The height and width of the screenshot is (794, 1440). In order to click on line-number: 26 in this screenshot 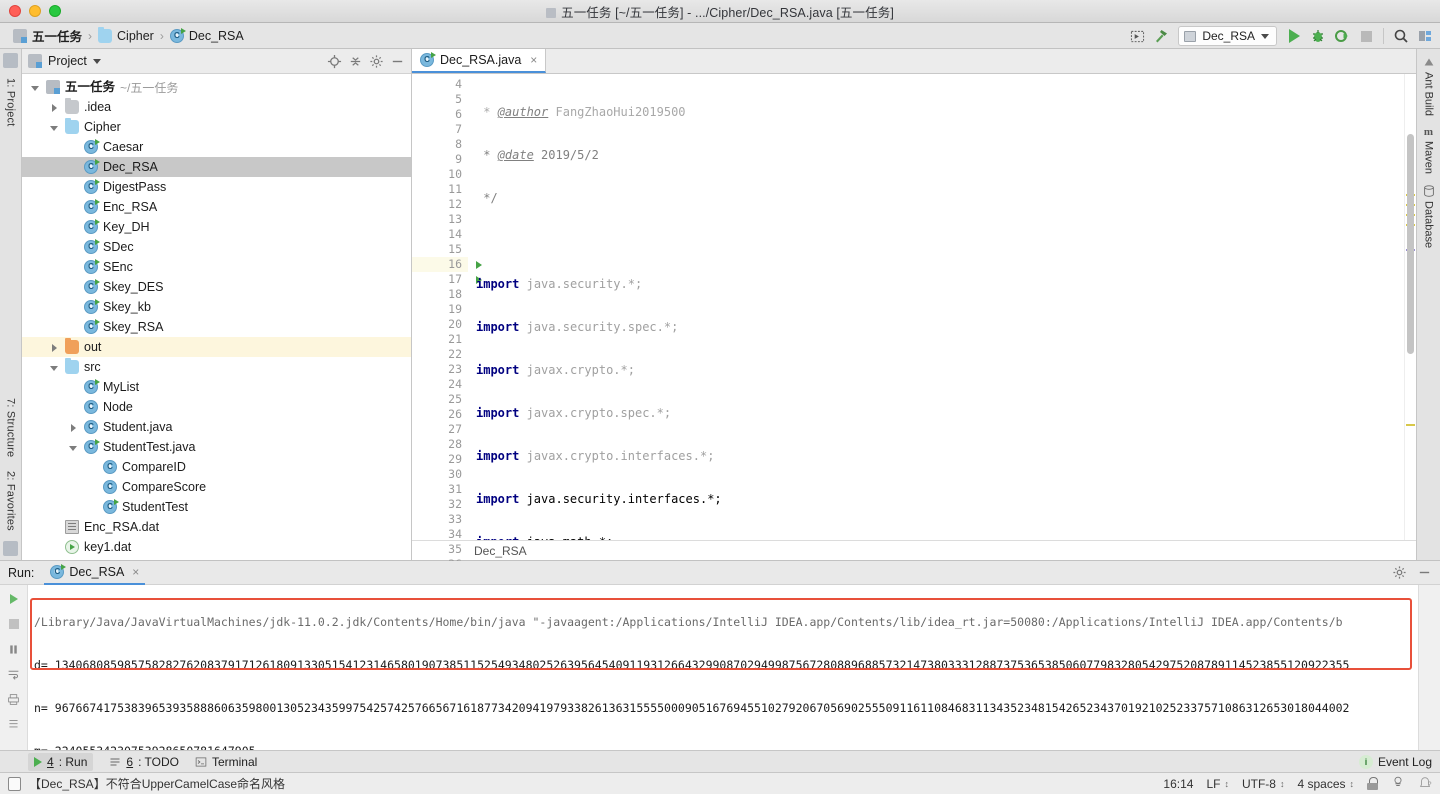, I will do `click(440, 414)`.